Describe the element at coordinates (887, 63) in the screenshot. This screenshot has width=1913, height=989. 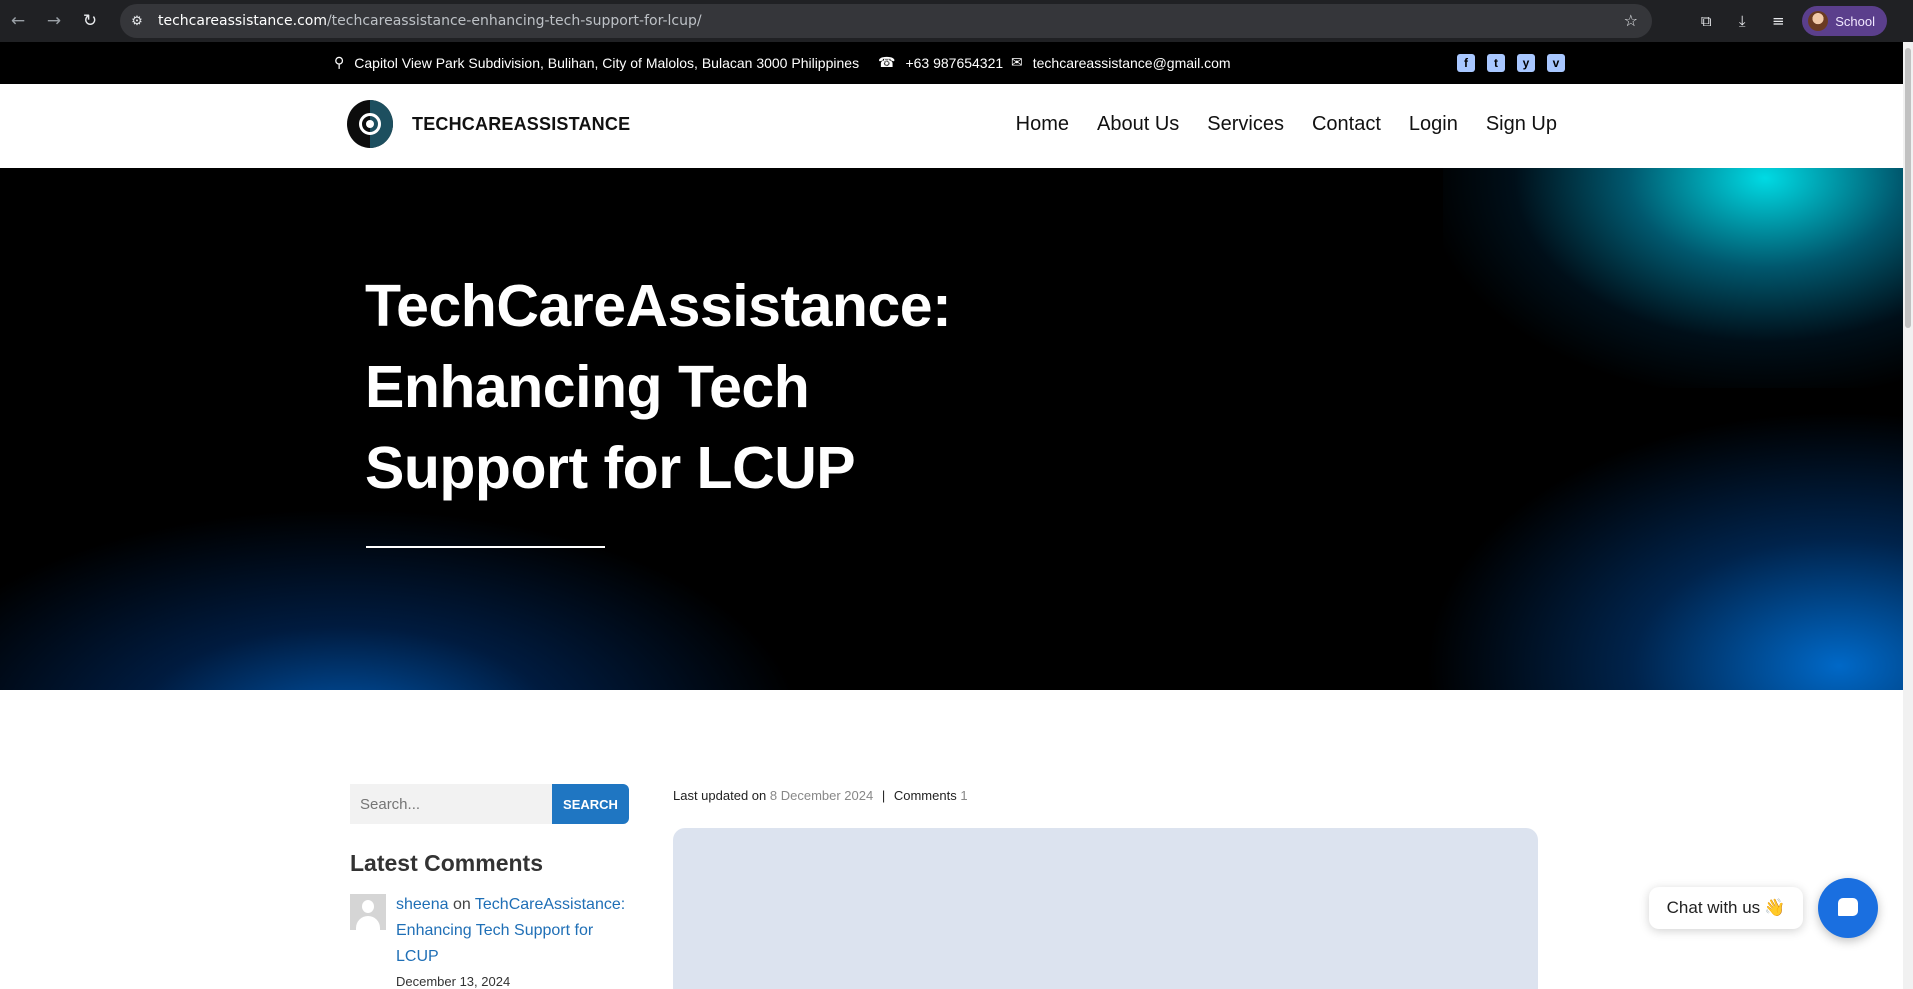
I see `phone-icon: ☎` at that location.